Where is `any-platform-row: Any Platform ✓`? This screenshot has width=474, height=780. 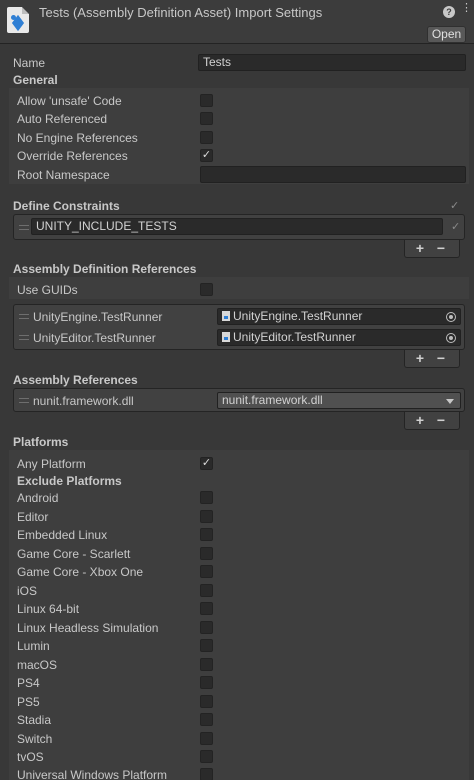
any-platform-row: Any Platform ✓ is located at coordinates (237, 464).